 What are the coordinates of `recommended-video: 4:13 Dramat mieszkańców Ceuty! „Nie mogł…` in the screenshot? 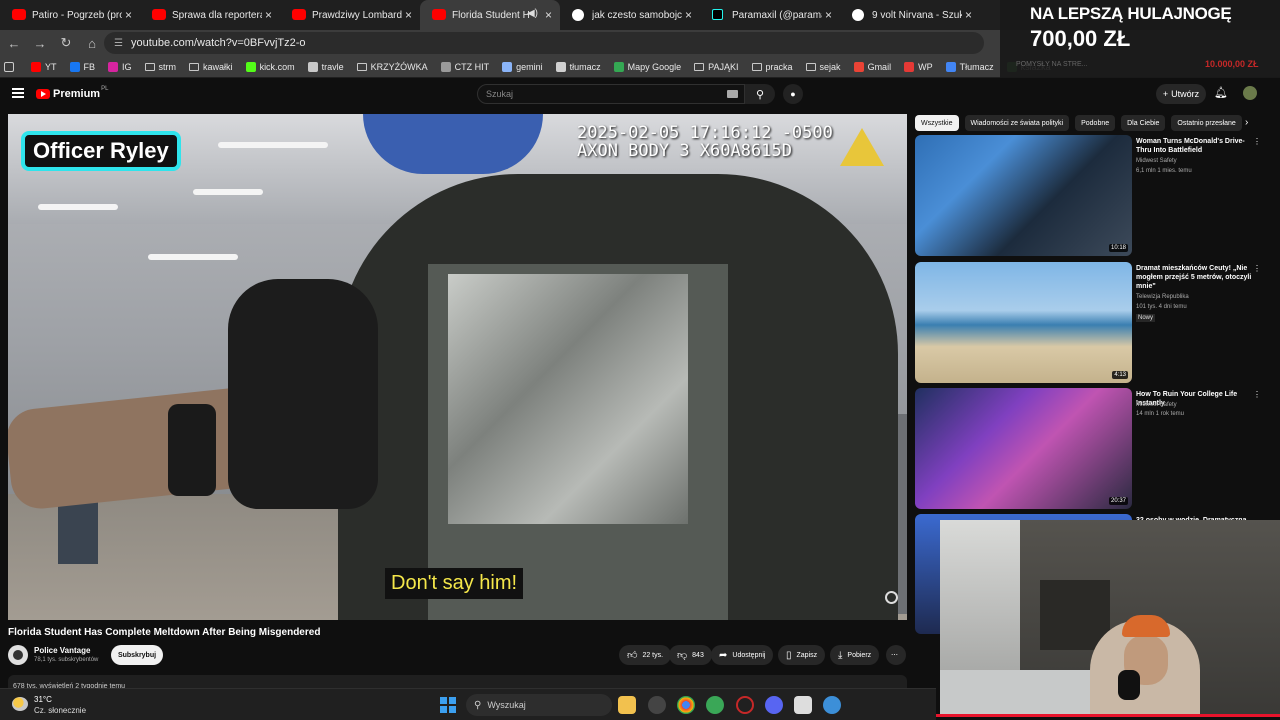 It's located at (1088, 323).